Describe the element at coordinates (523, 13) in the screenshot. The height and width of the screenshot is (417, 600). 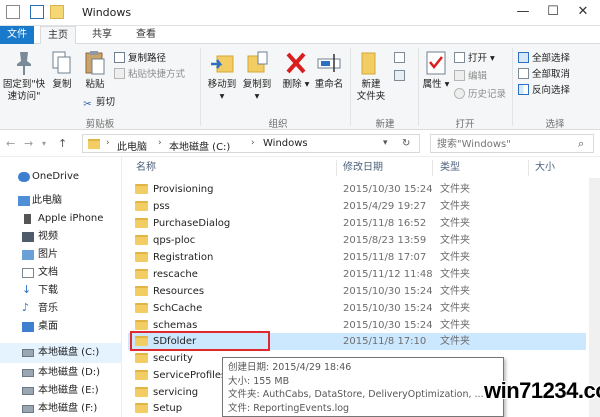
I see `minimize-button: —` at that location.